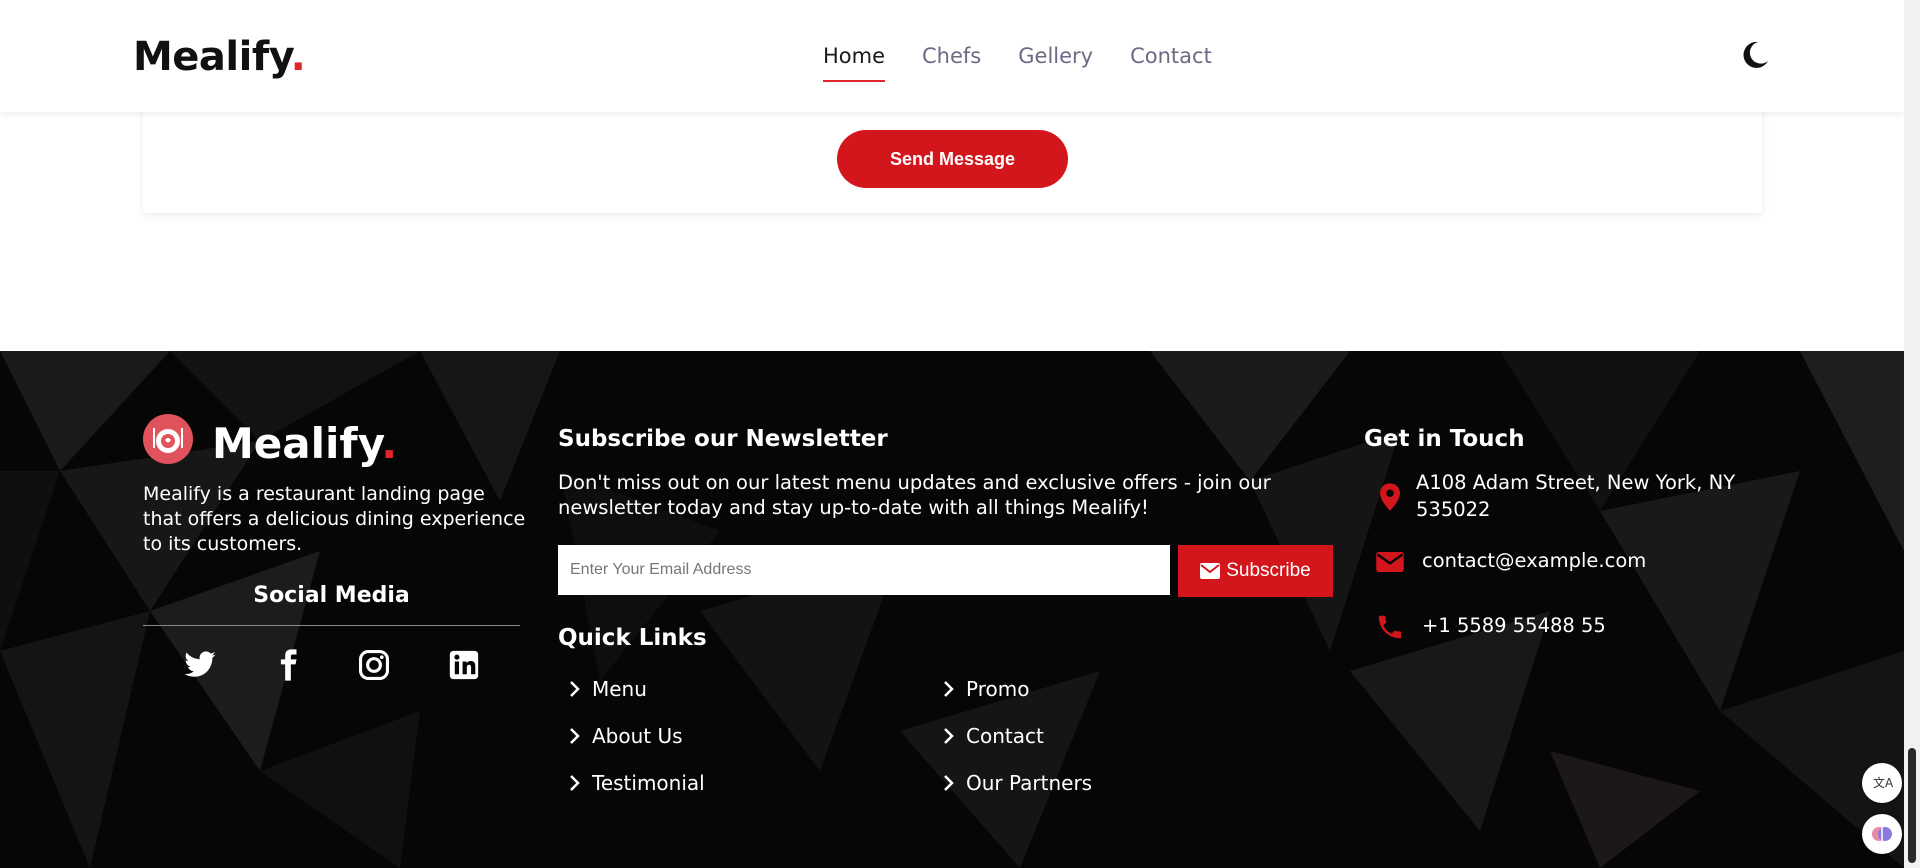  Describe the element at coordinates (854, 63) in the screenshot. I see `nav-home: Home` at that location.